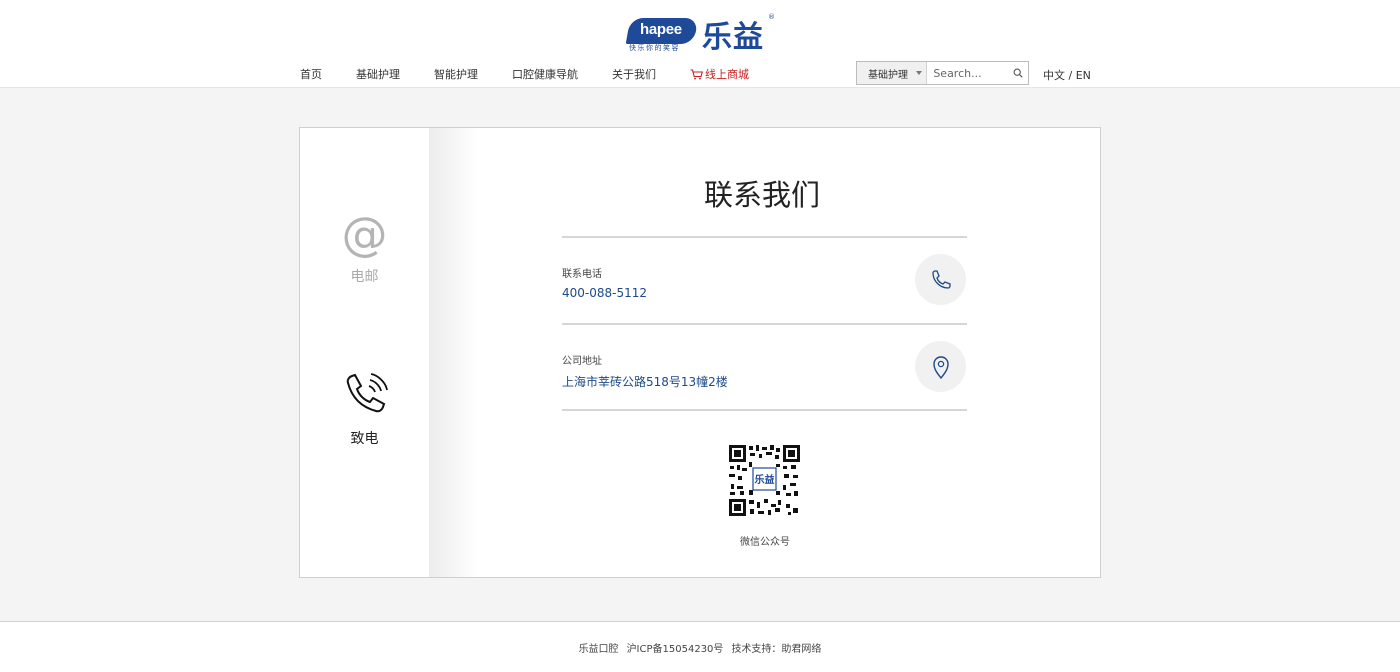  What do you see at coordinates (727, 74) in the screenshot?
I see `shop-label: 线上商城` at bounding box center [727, 74].